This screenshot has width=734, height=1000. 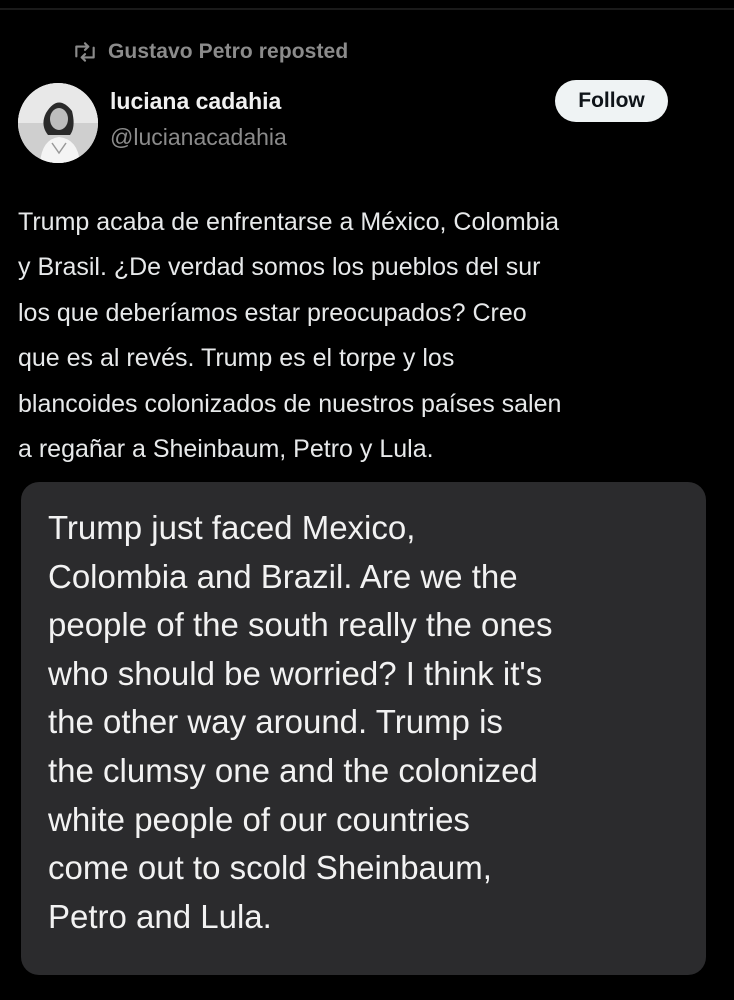 I want to click on translation-line: Trump just faced Mexico,, so click(x=232, y=527).